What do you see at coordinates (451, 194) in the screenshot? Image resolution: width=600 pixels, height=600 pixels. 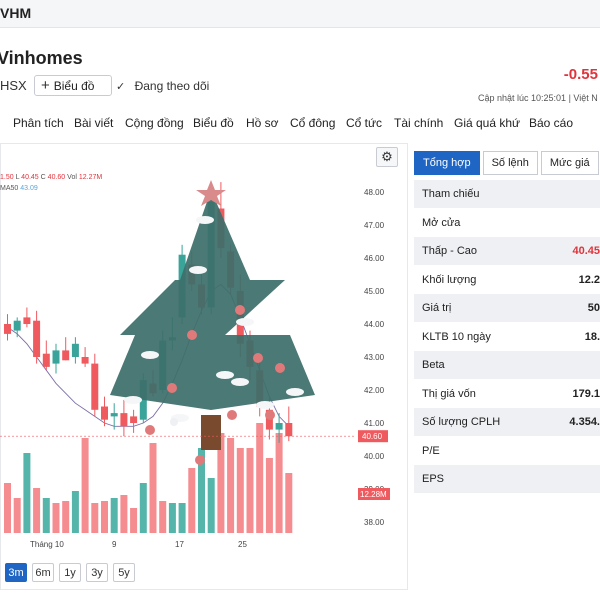 I see `info-label: Tham chiếu` at bounding box center [451, 194].